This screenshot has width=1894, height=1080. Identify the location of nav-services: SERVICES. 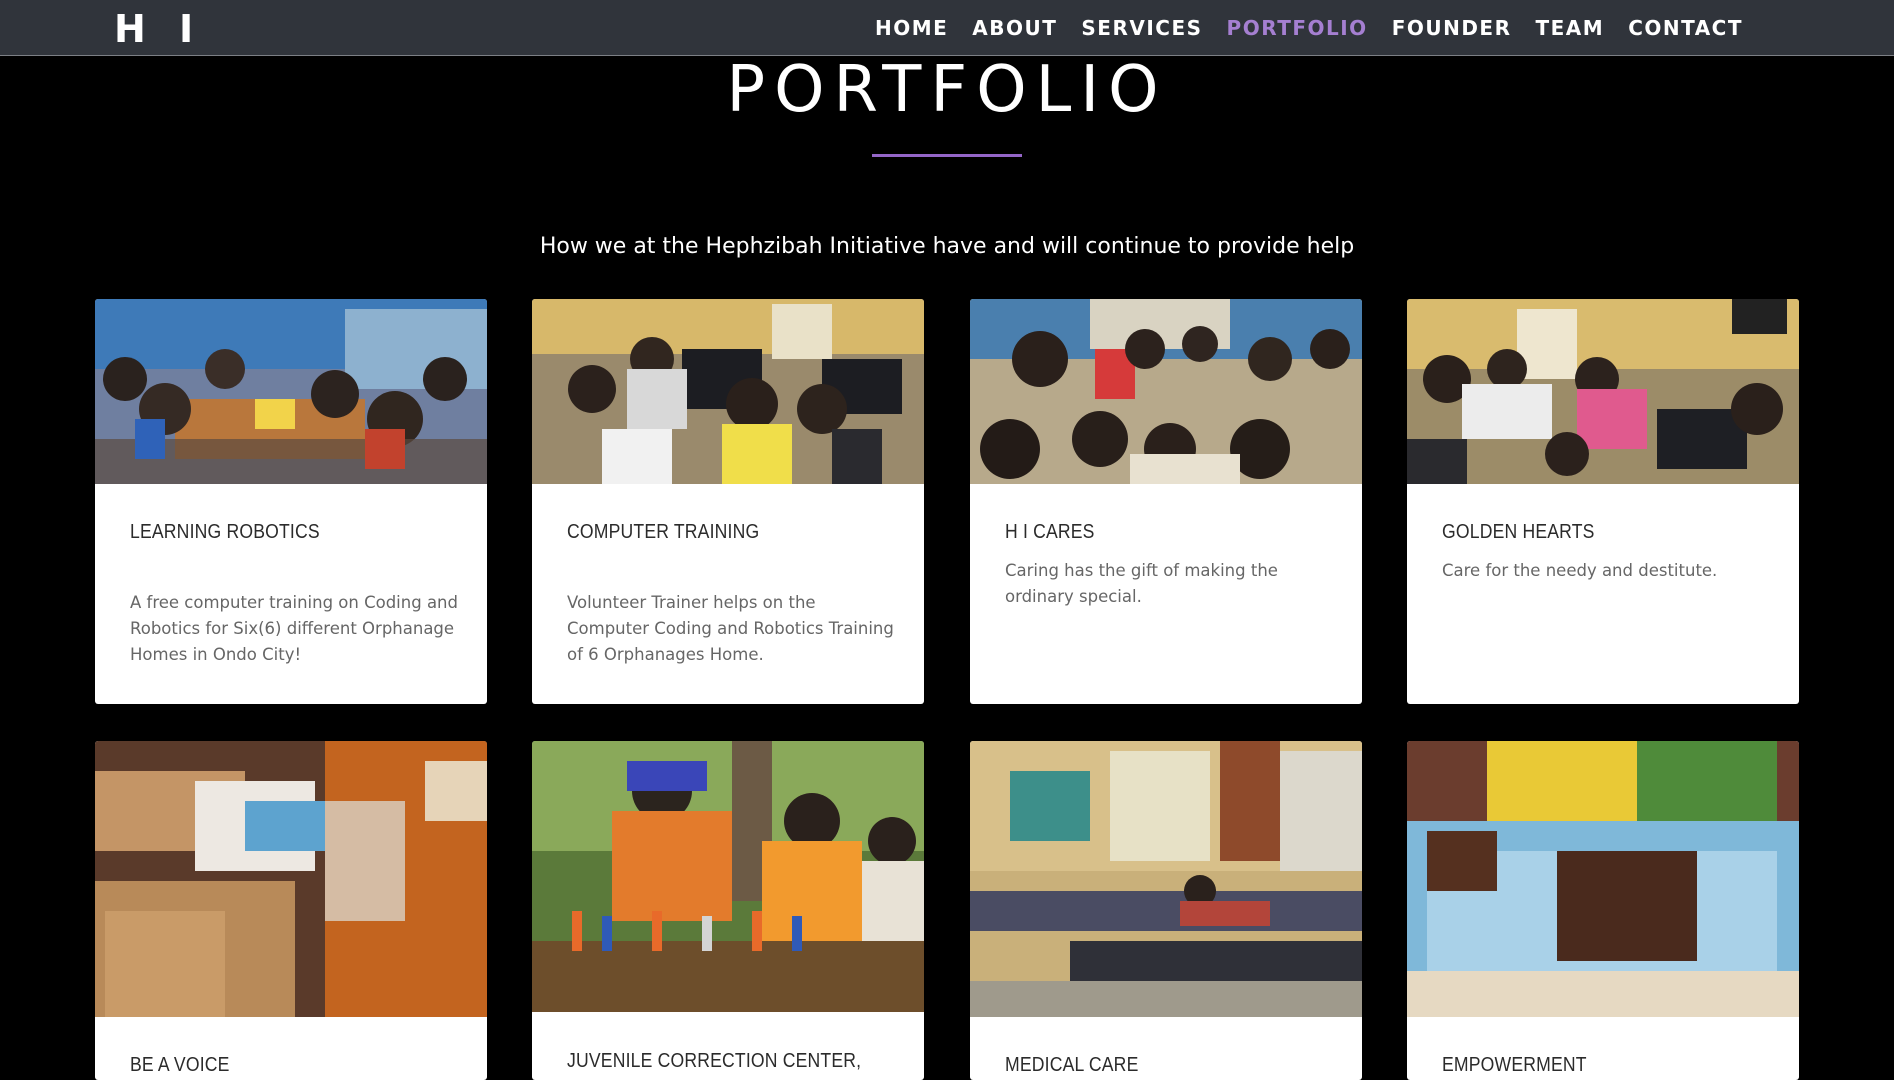
(1141, 28).